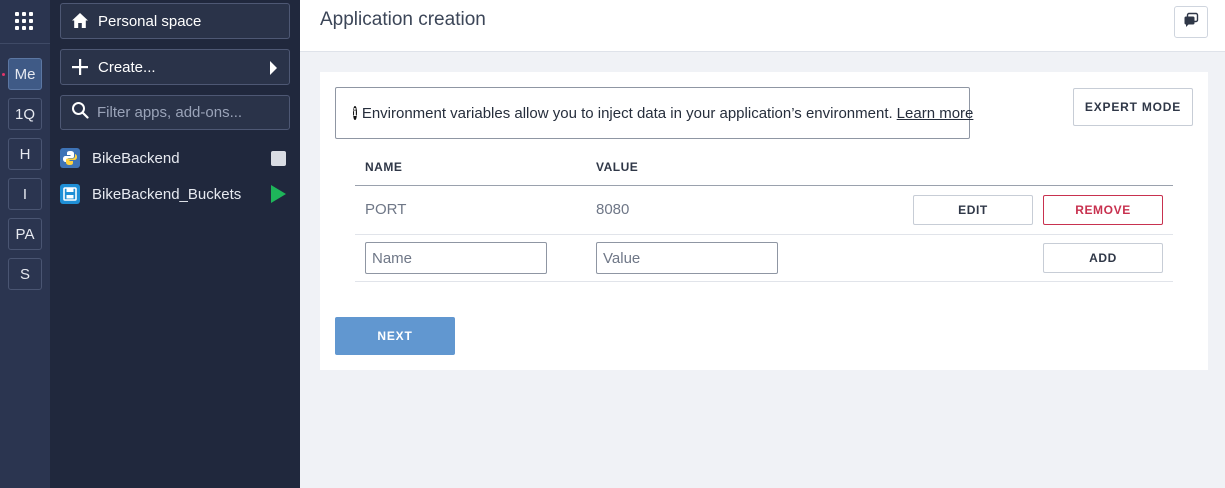  I want to click on stopped-status-icon, so click(278, 158).